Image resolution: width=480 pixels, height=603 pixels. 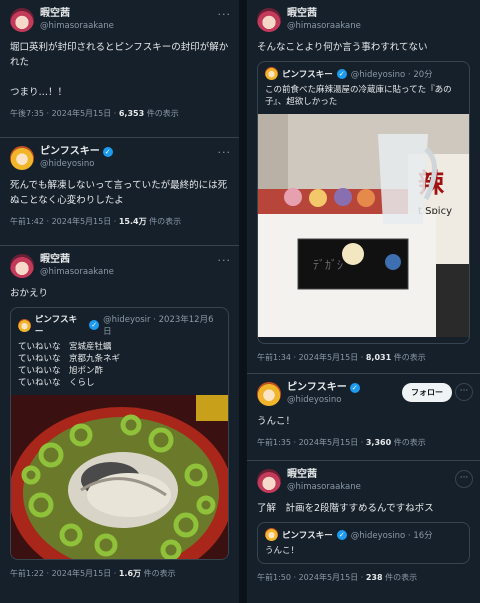 I want to click on tweet-text: 堀口英利が封印されるとピンフスキーの封印が解かれた つまり…！！, so click(x=119, y=70).